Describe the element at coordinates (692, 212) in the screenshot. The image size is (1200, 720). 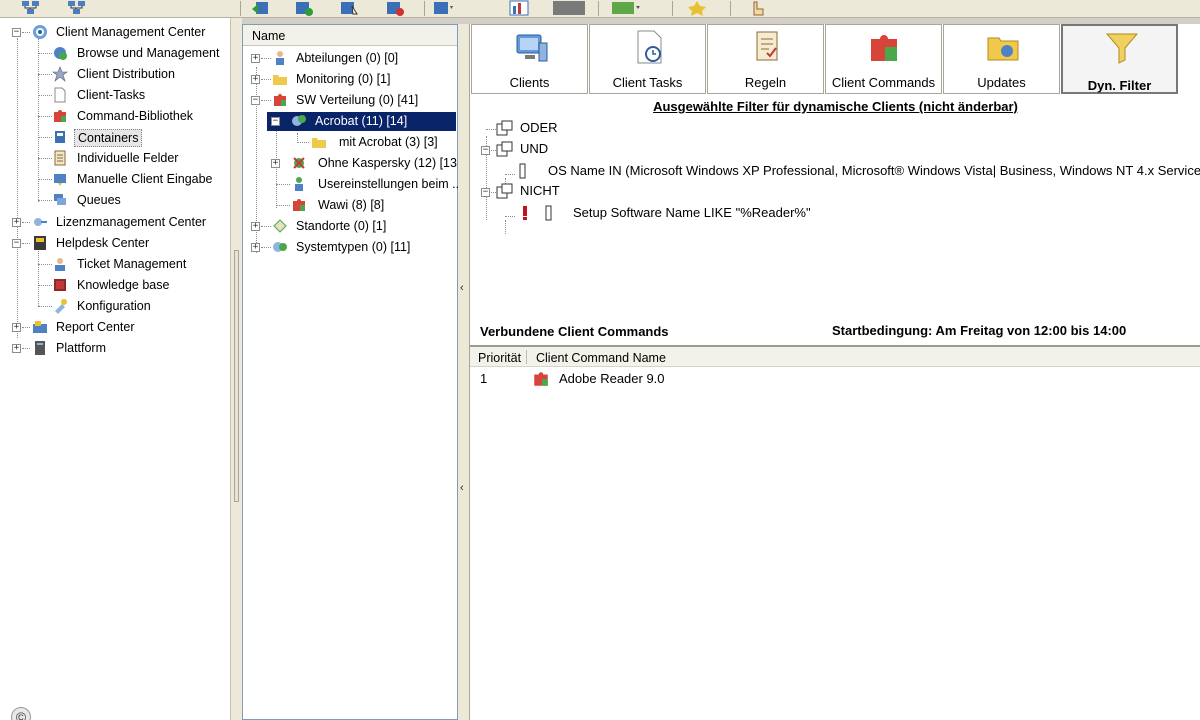
I see `filter-condition-text: Setup Software Name LIKE "%Reader%"` at that location.